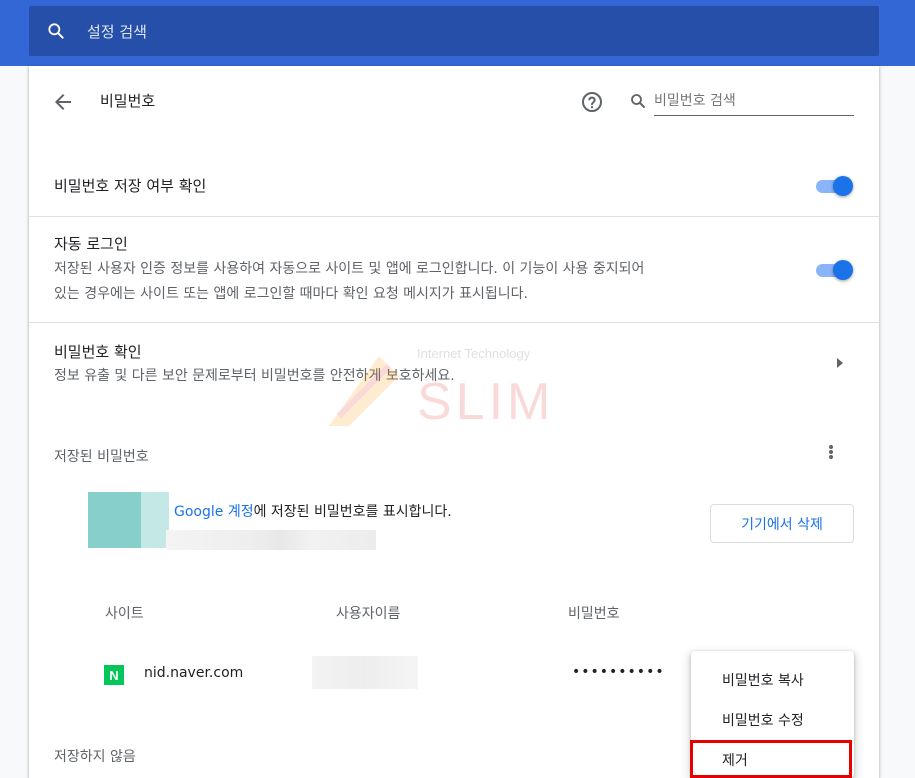  What do you see at coordinates (117, 31) in the screenshot?
I see `settings-search-placeholder: 설정 검색` at bounding box center [117, 31].